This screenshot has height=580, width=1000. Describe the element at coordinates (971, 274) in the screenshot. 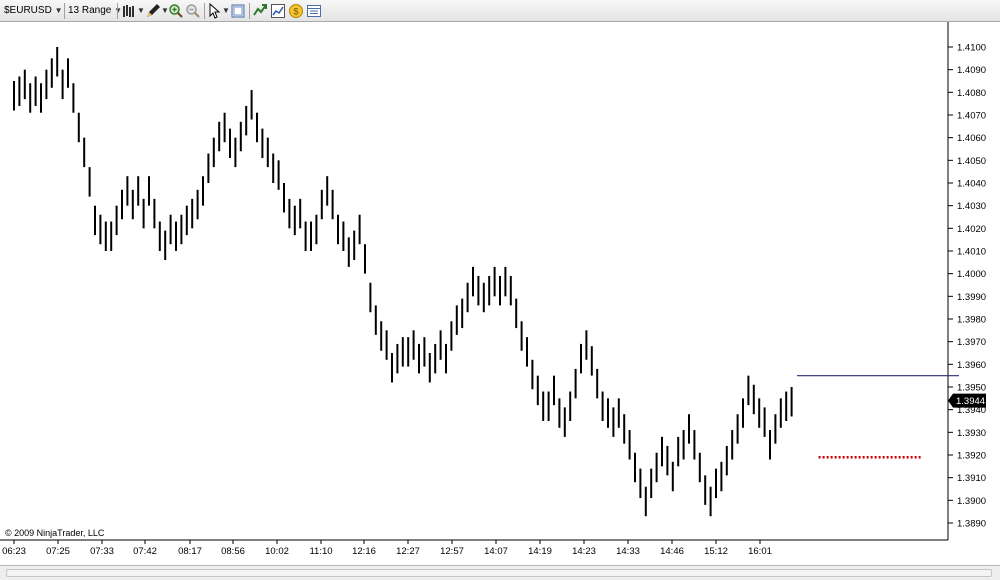

I see `y-tick-label: 1.4000` at that location.